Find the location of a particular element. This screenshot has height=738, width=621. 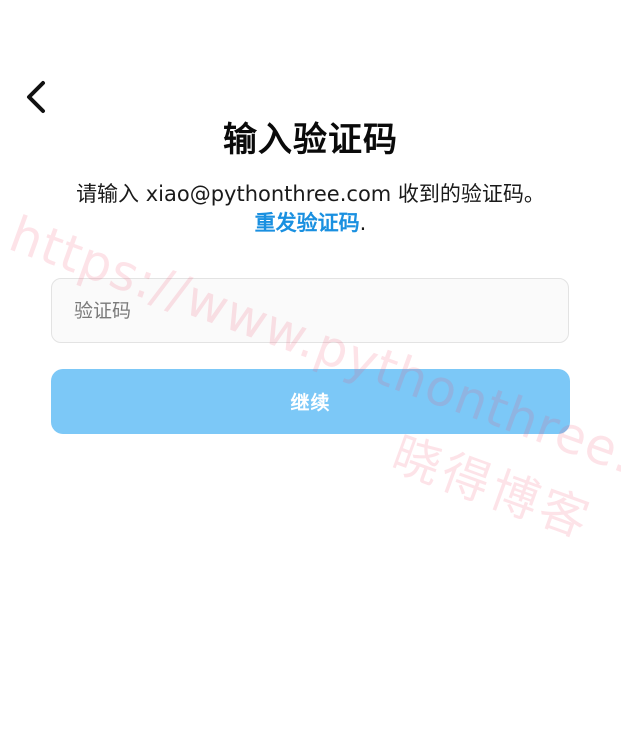

resend-code-link: 重发验证码 is located at coordinates (307, 223).